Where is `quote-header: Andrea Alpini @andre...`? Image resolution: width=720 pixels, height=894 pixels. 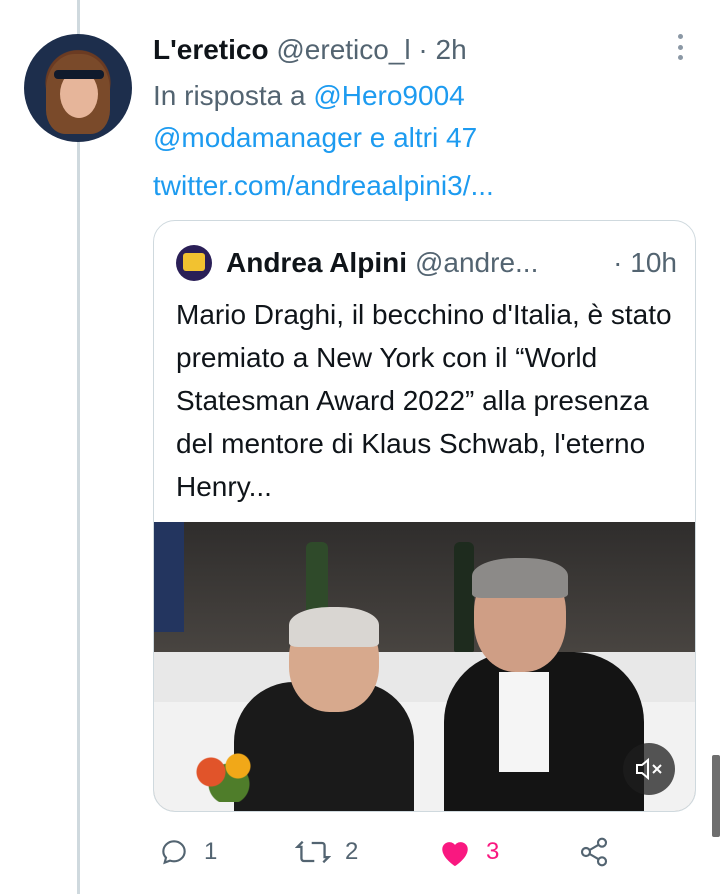
quote-header: Andrea Alpini @andre... is located at coordinates (357, 263).